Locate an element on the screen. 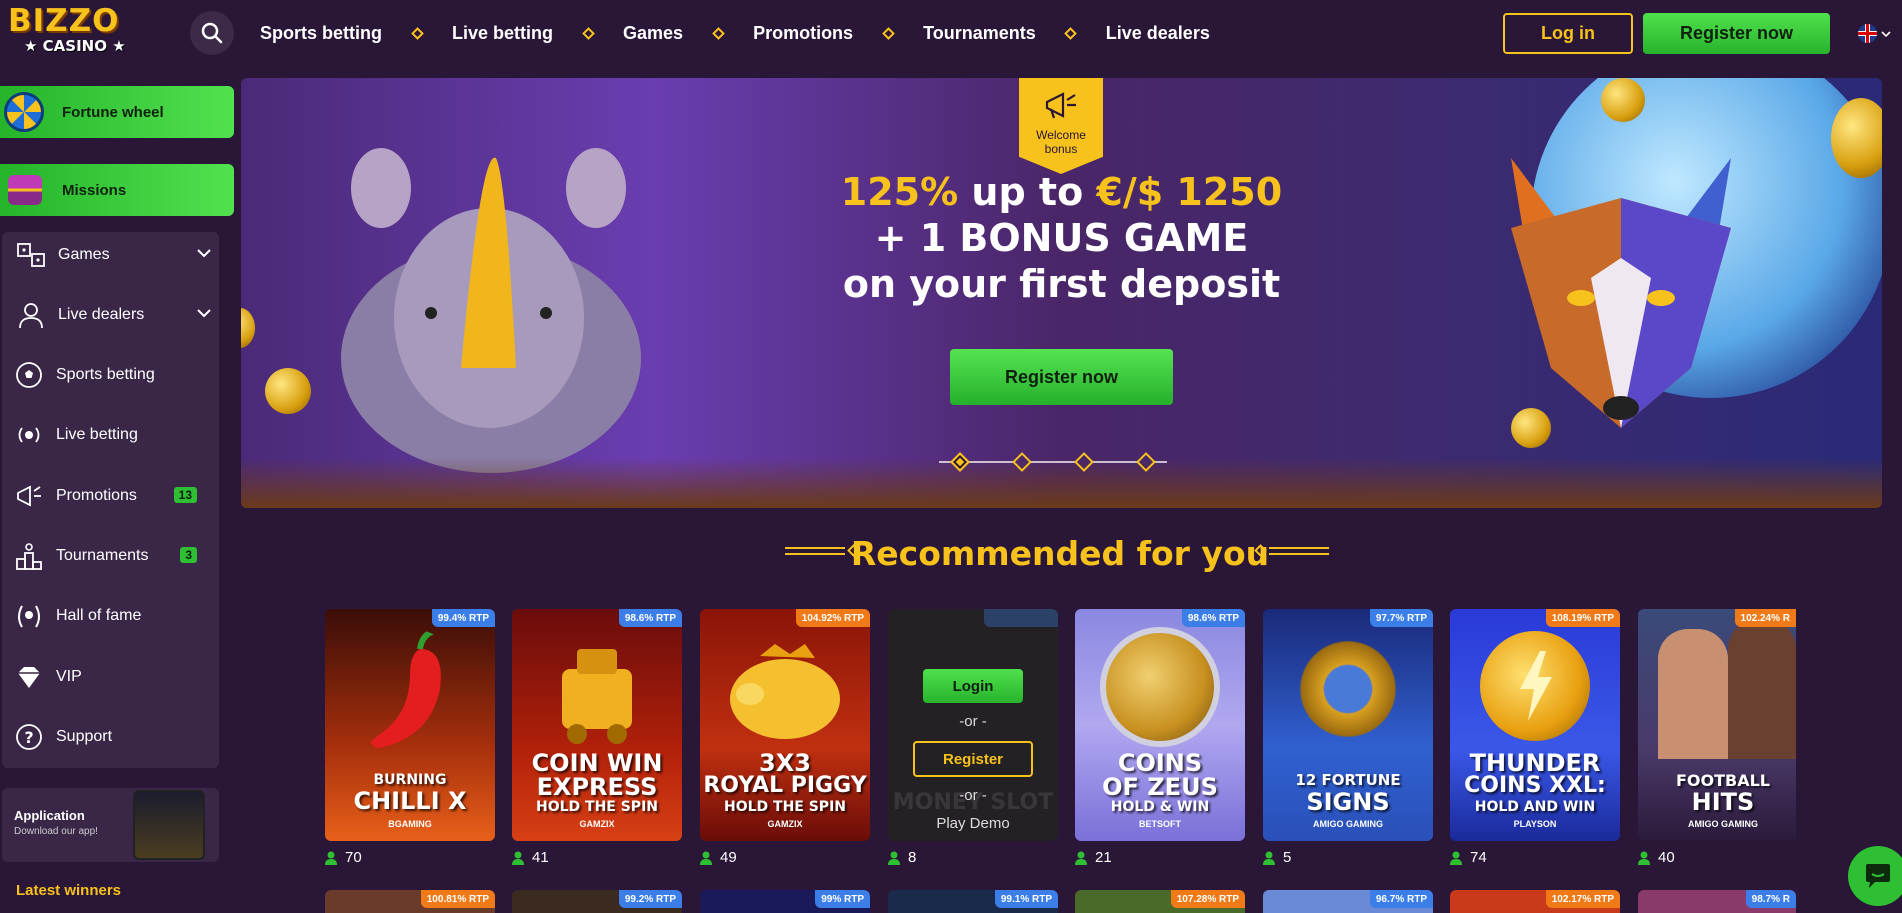 The image size is (1902, 913). app-subtitle: Download our app! is located at coordinates (56, 831).